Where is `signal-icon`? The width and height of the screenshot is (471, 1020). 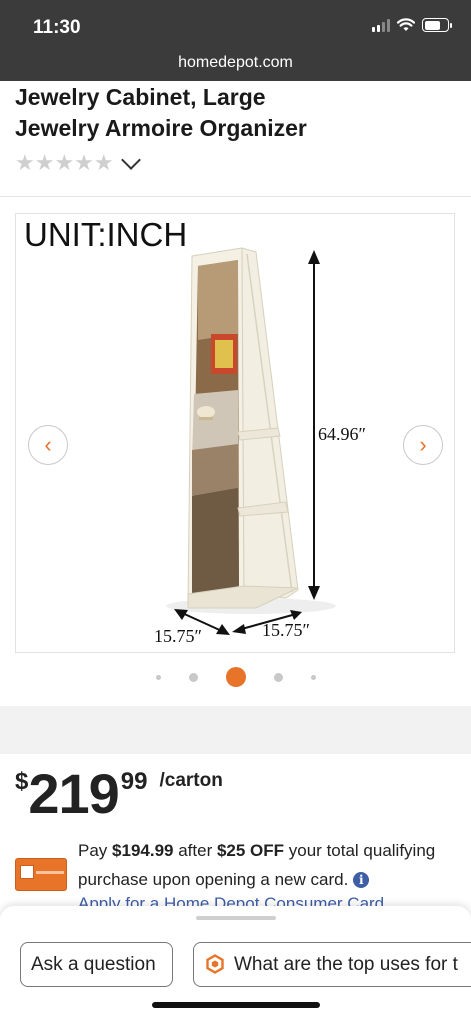
signal-icon is located at coordinates (381, 25).